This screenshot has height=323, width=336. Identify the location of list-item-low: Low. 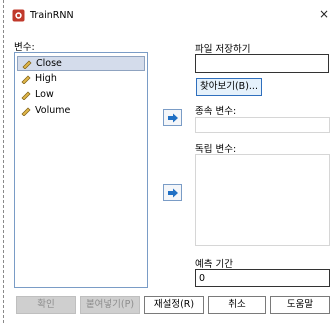
(81, 95).